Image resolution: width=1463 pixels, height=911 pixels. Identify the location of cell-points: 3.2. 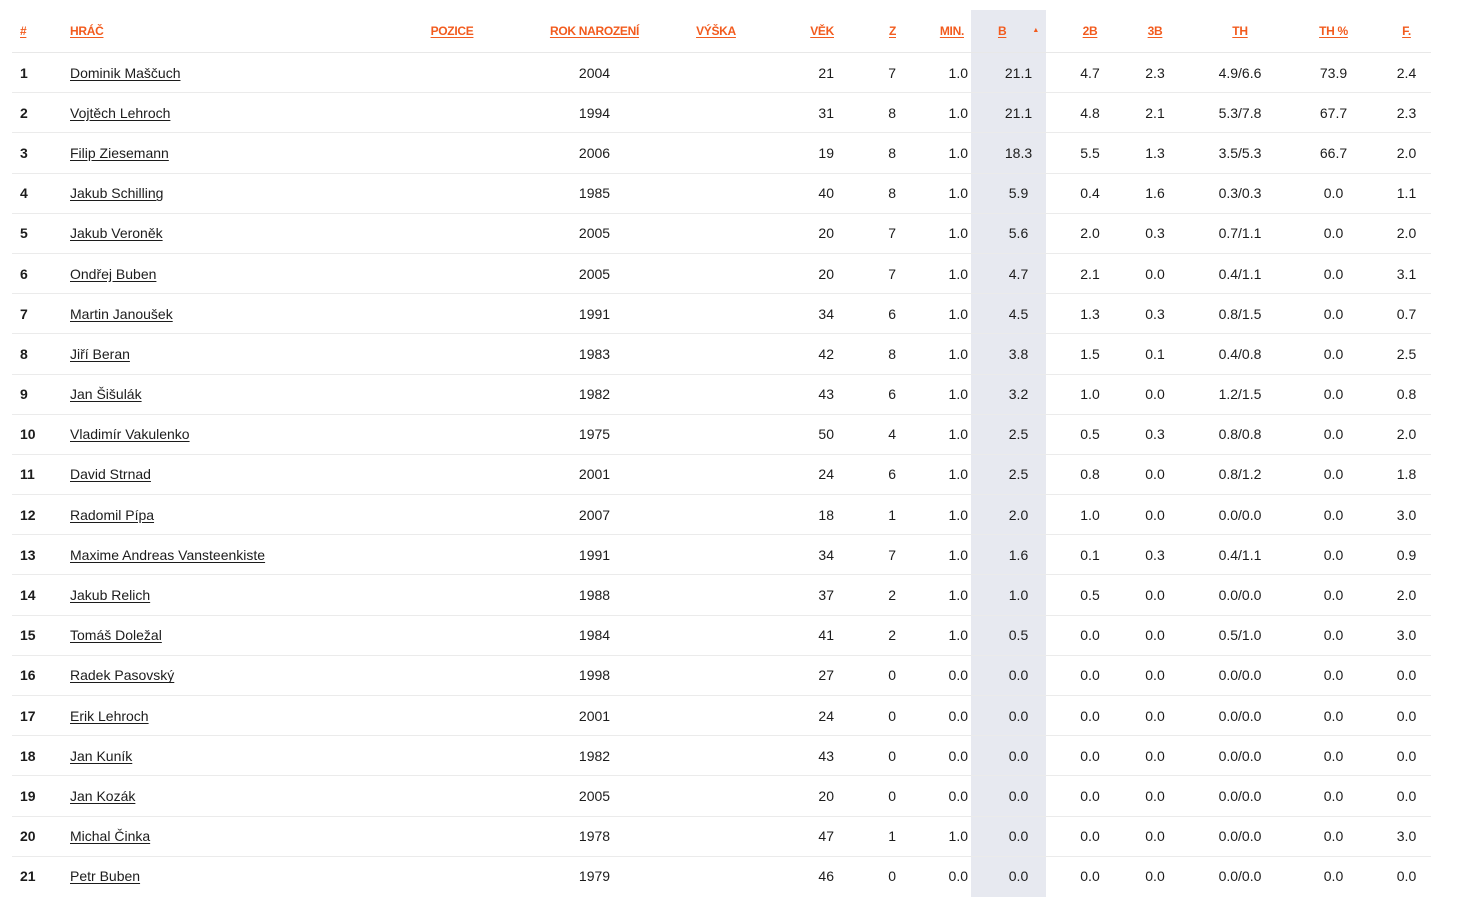
(1018, 394).